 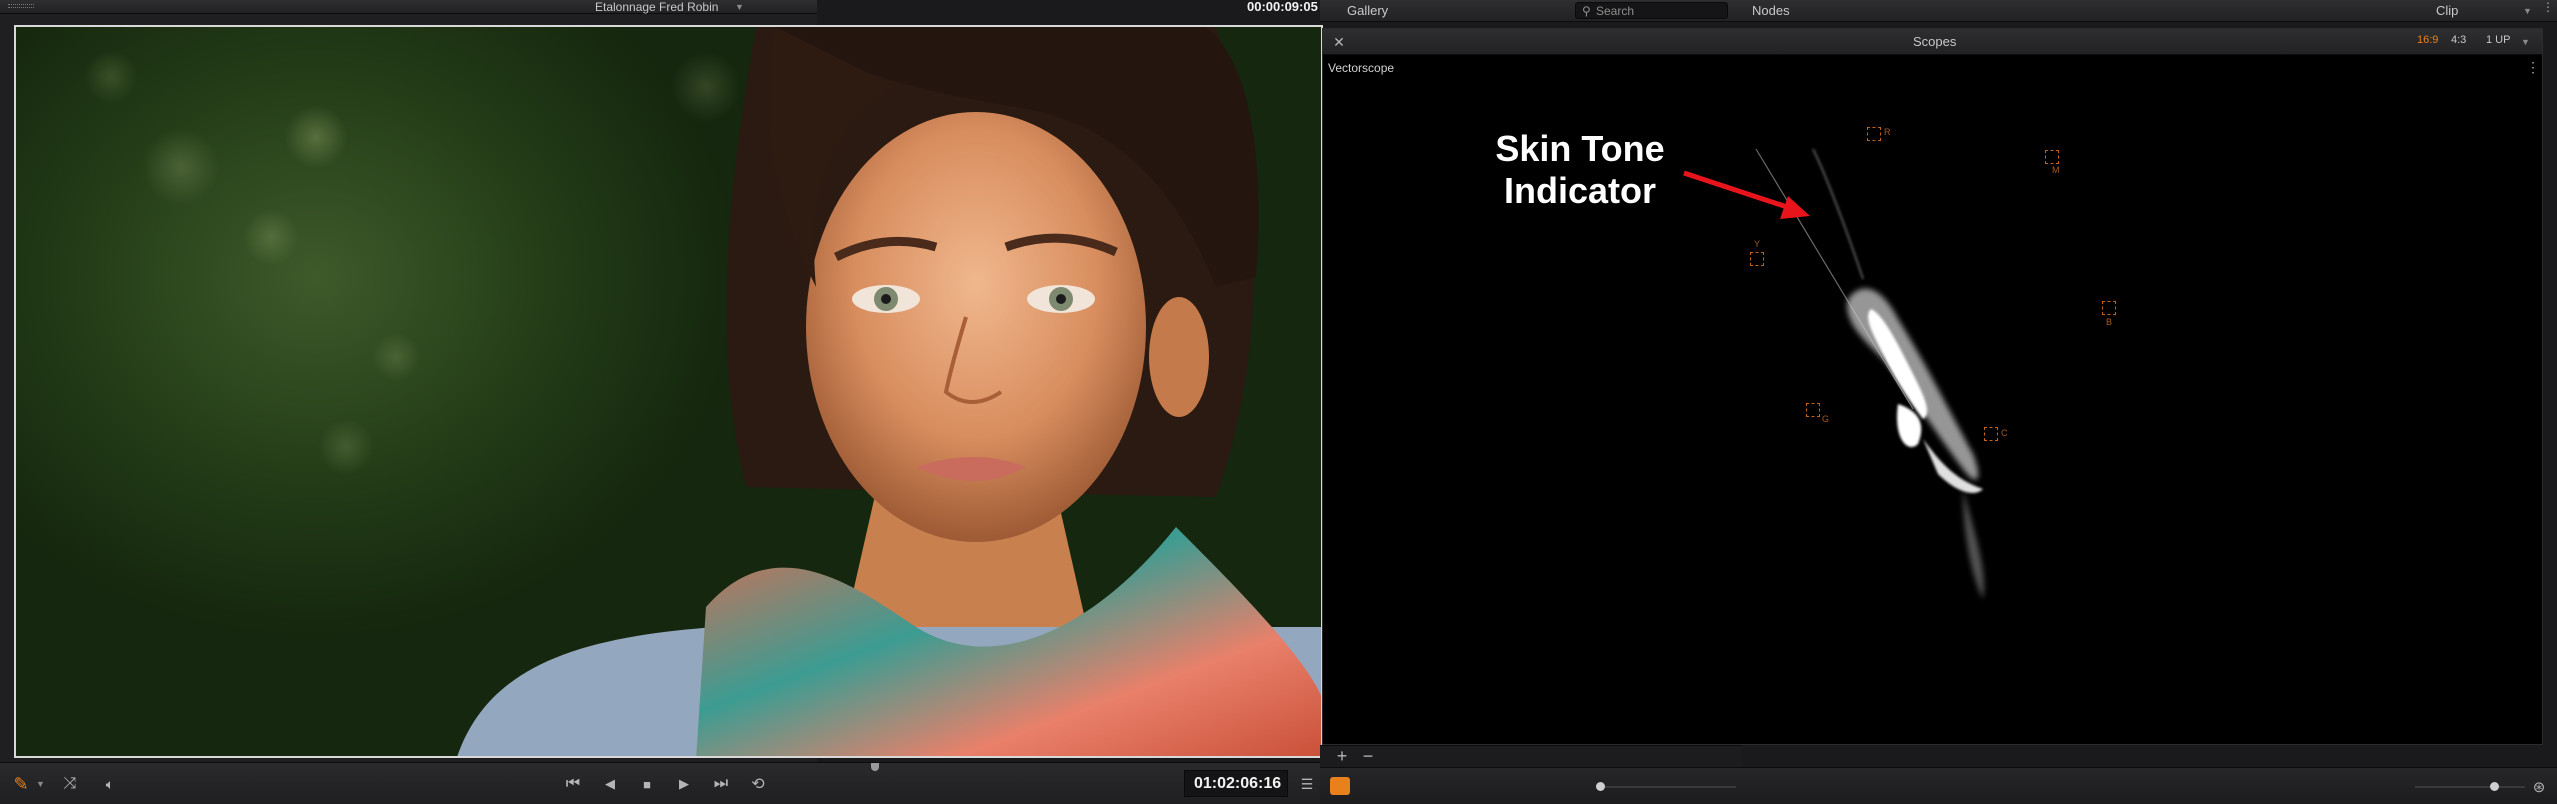 I want to click on gallery-title: Gallery, so click(x=1367, y=10).